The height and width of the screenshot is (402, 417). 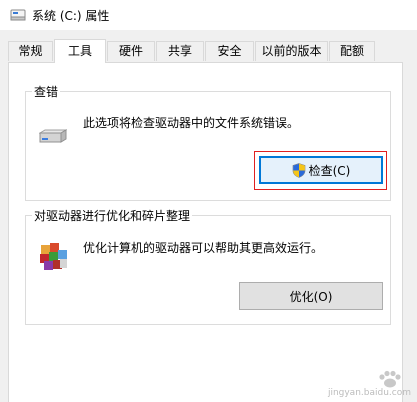 What do you see at coordinates (53, 136) in the screenshot?
I see `hard-drive-icon` at bounding box center [53, 136].